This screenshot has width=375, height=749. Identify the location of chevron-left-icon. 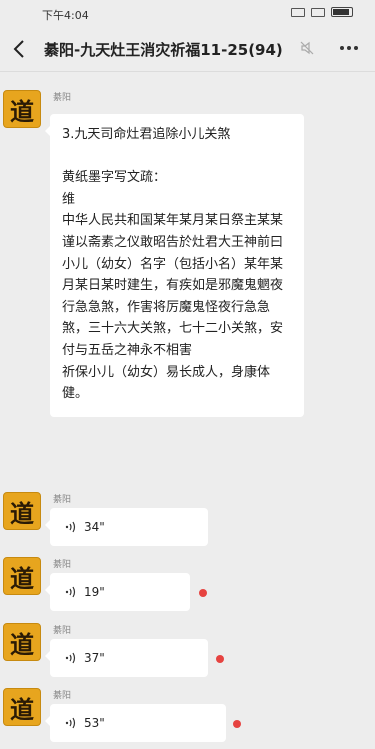
(18, 49).